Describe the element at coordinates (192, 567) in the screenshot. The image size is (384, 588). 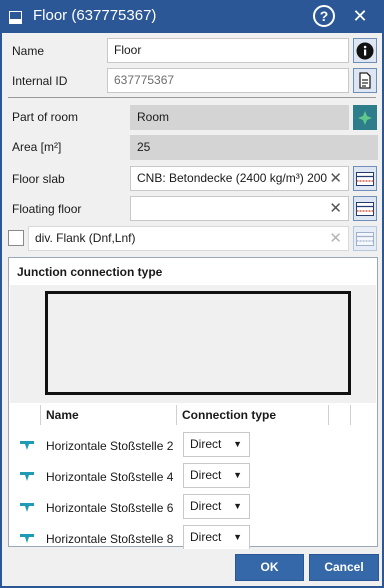
I see `dialog-footer: OK Cancel` at that location.